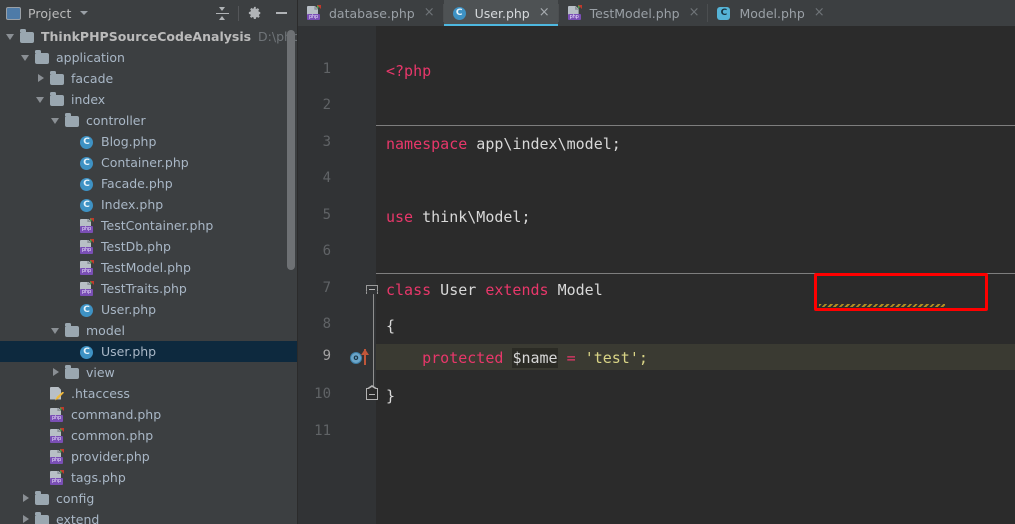  I want to click on tree-item-view: view, so click(149, 372).